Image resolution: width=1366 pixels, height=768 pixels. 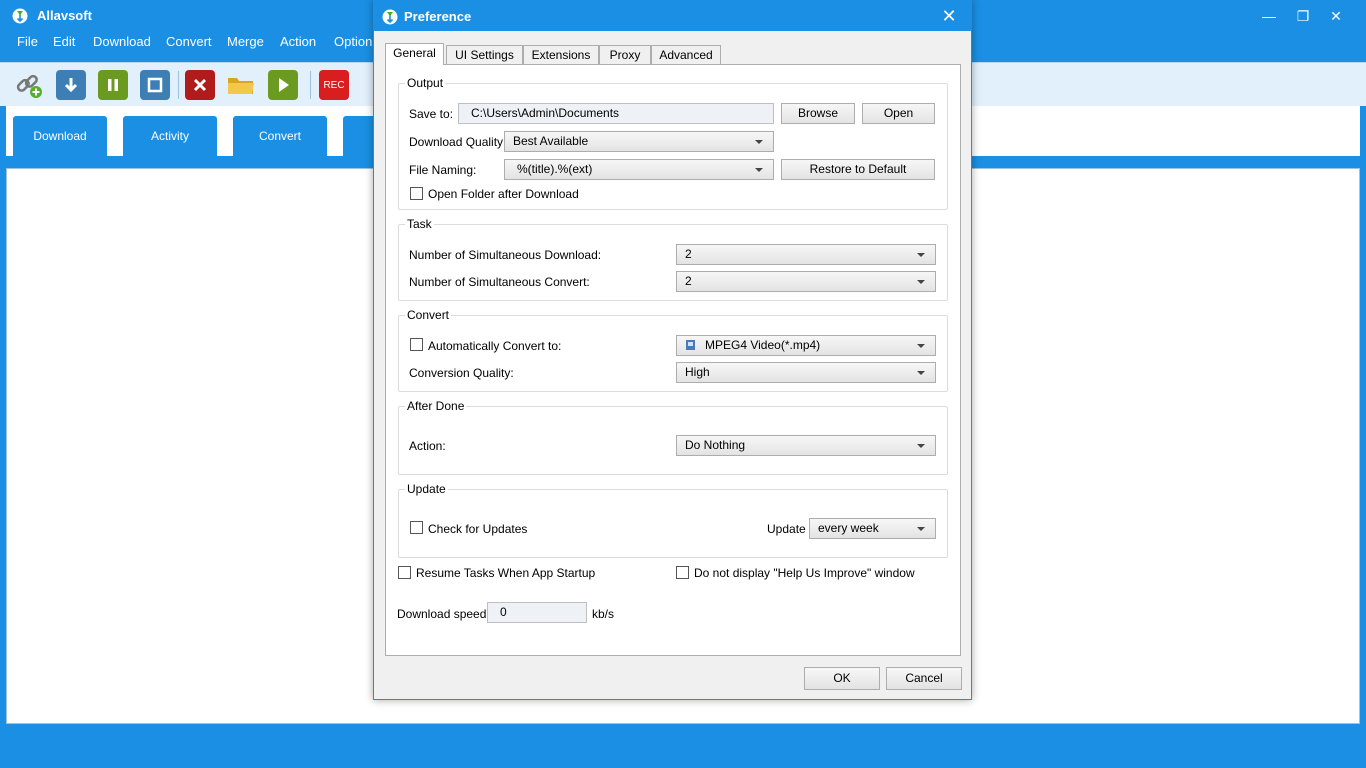 I want to click on browse-button: Browse, so click(x=818, y=113).